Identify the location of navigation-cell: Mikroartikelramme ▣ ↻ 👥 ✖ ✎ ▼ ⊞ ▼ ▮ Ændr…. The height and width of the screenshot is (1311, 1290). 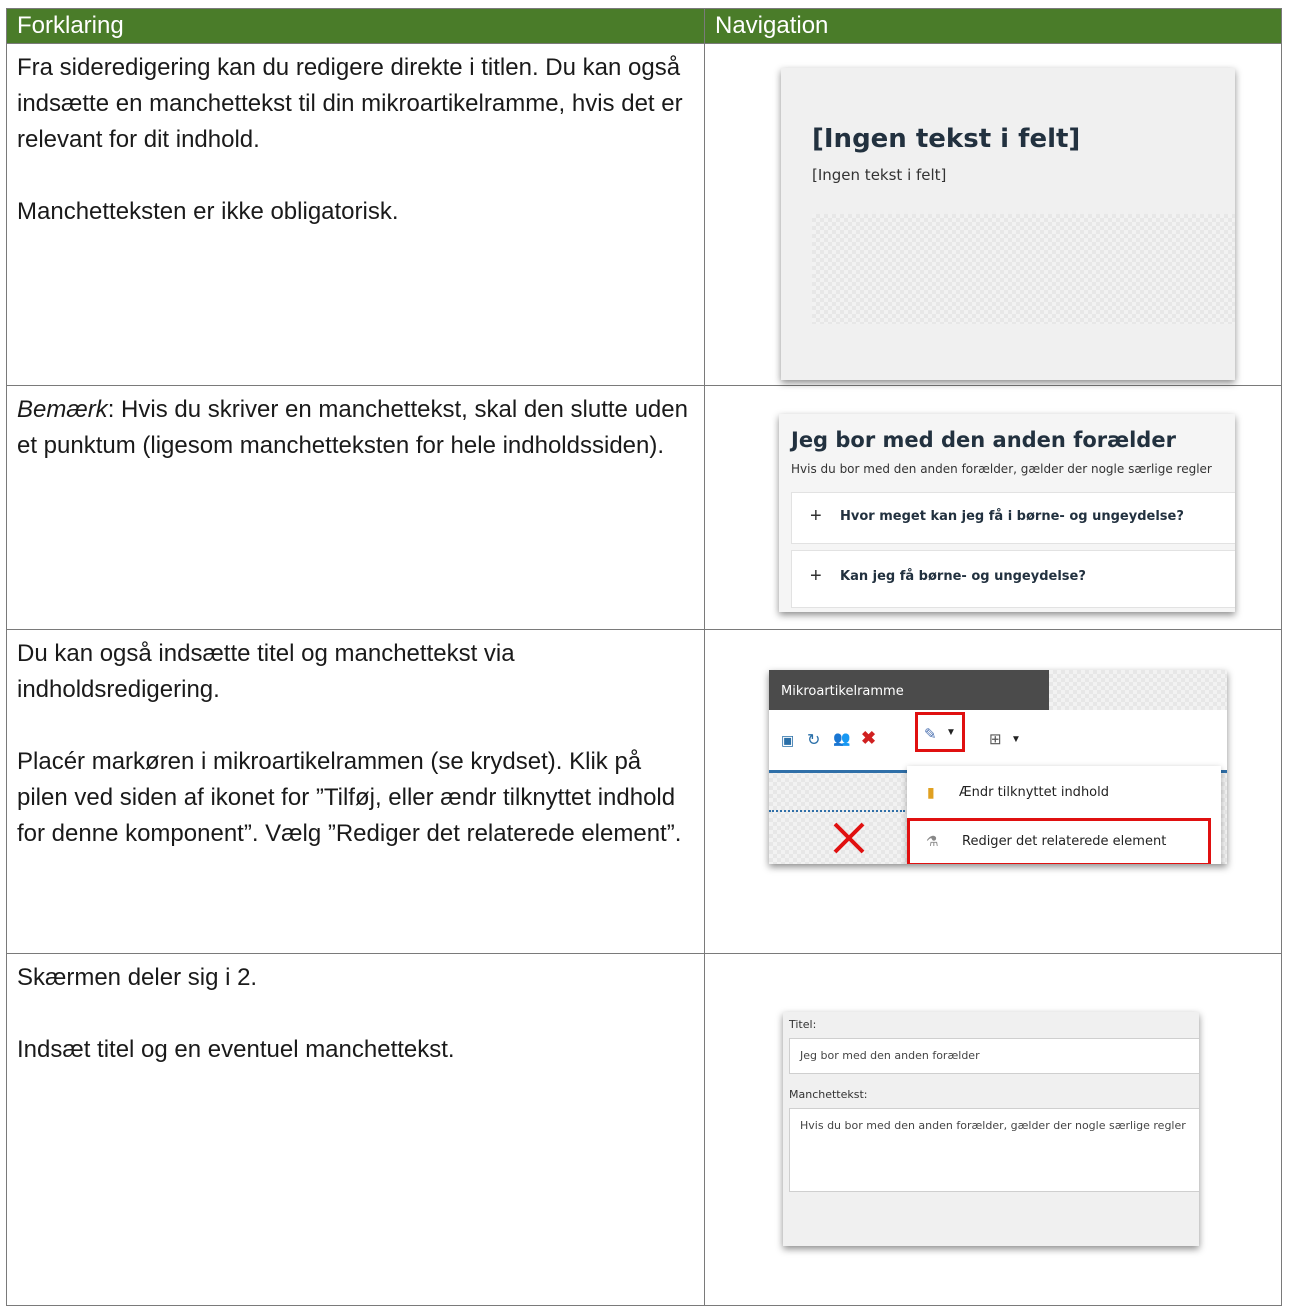
(993, 791).